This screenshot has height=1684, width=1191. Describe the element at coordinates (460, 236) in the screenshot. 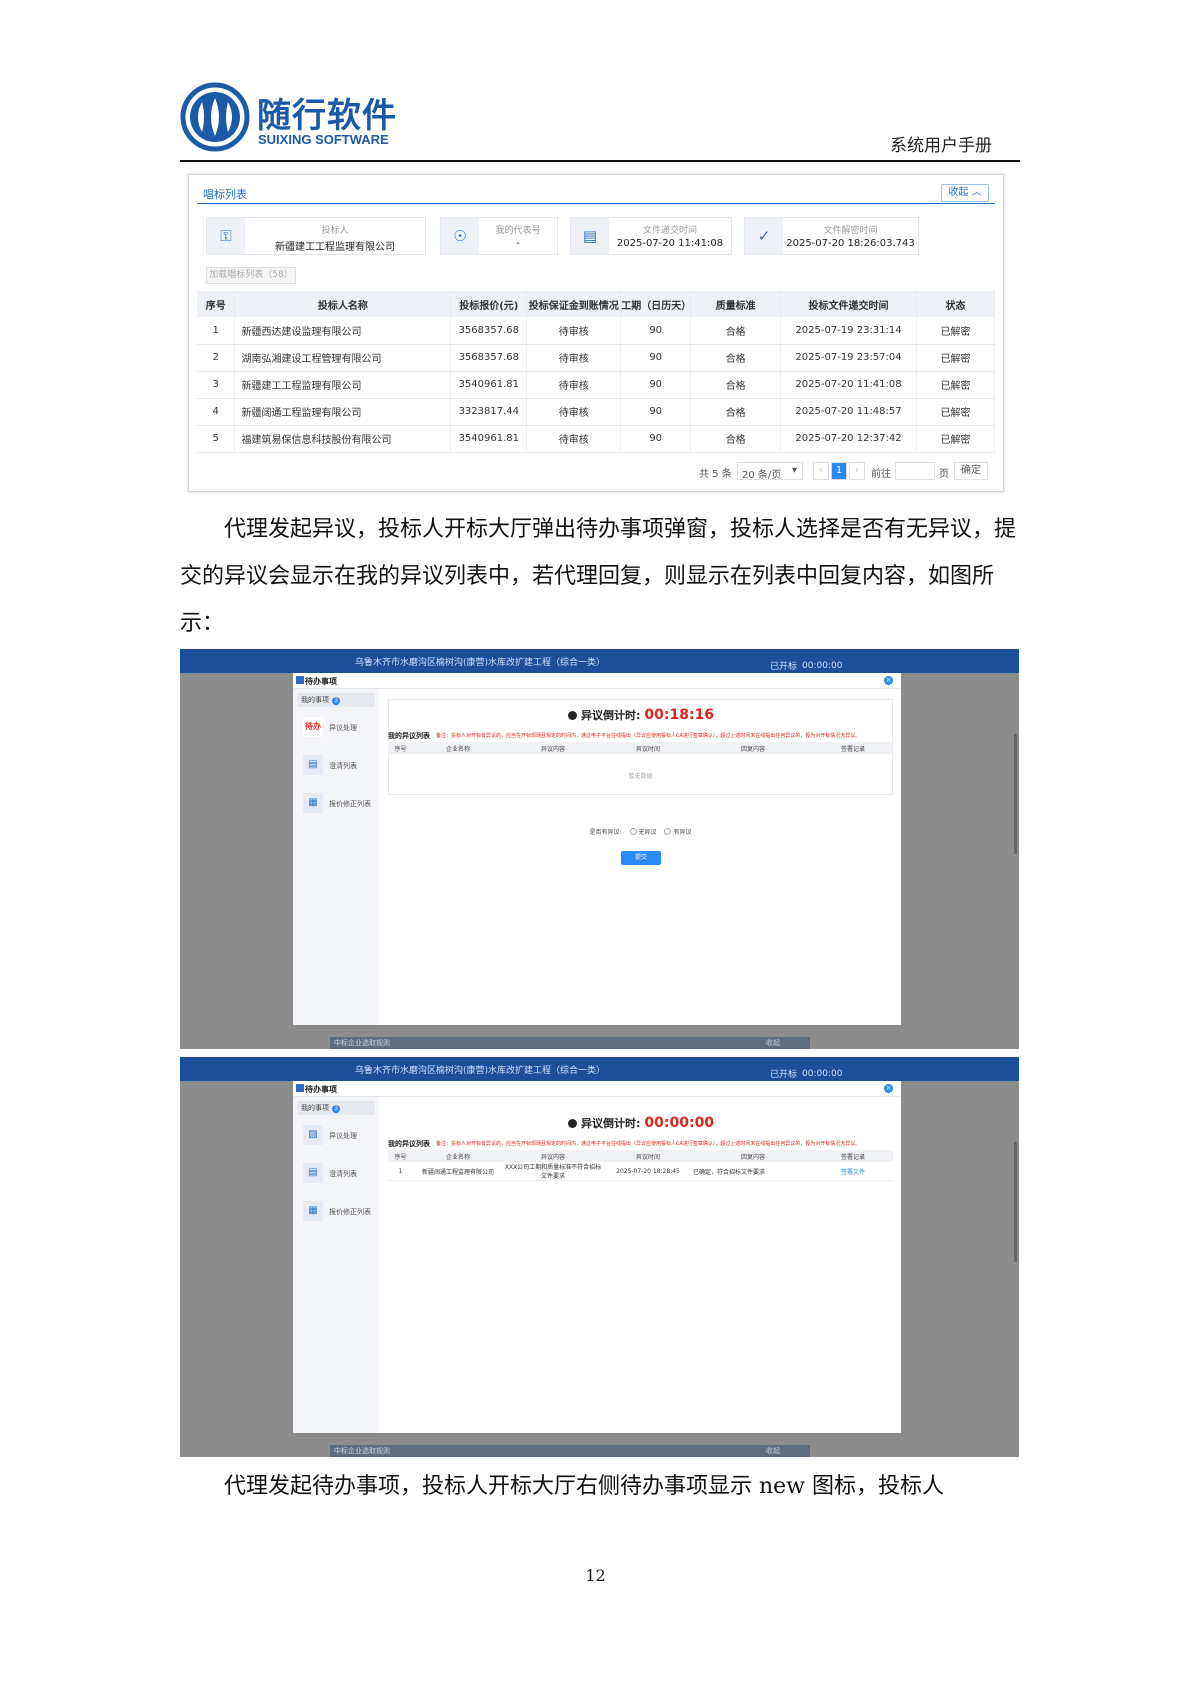

I see `id-badge-icon: ☉` at that location.